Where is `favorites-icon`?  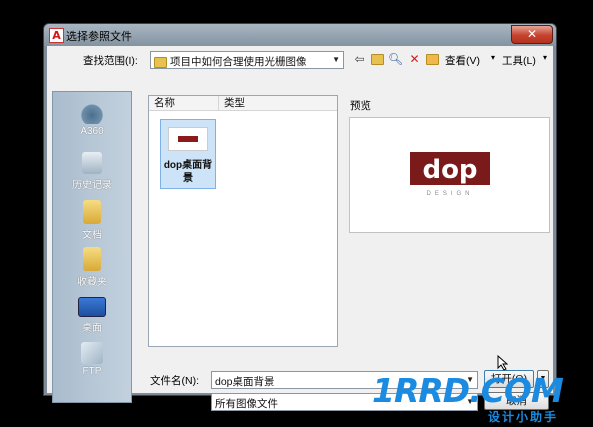 favorites-icon is located at coordinates (92, 259).